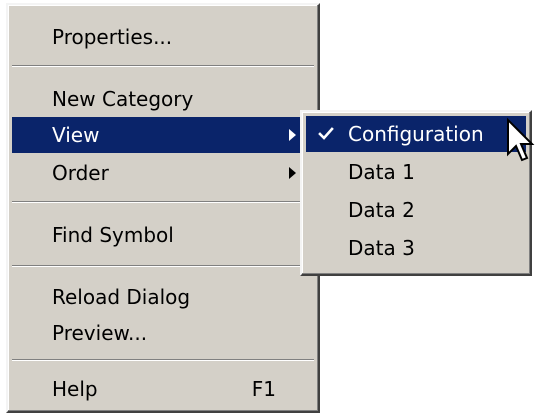 This screenshot has height=416, width=537. I want to click on submenu-item-data-3: Data 3, so click(416, 248).